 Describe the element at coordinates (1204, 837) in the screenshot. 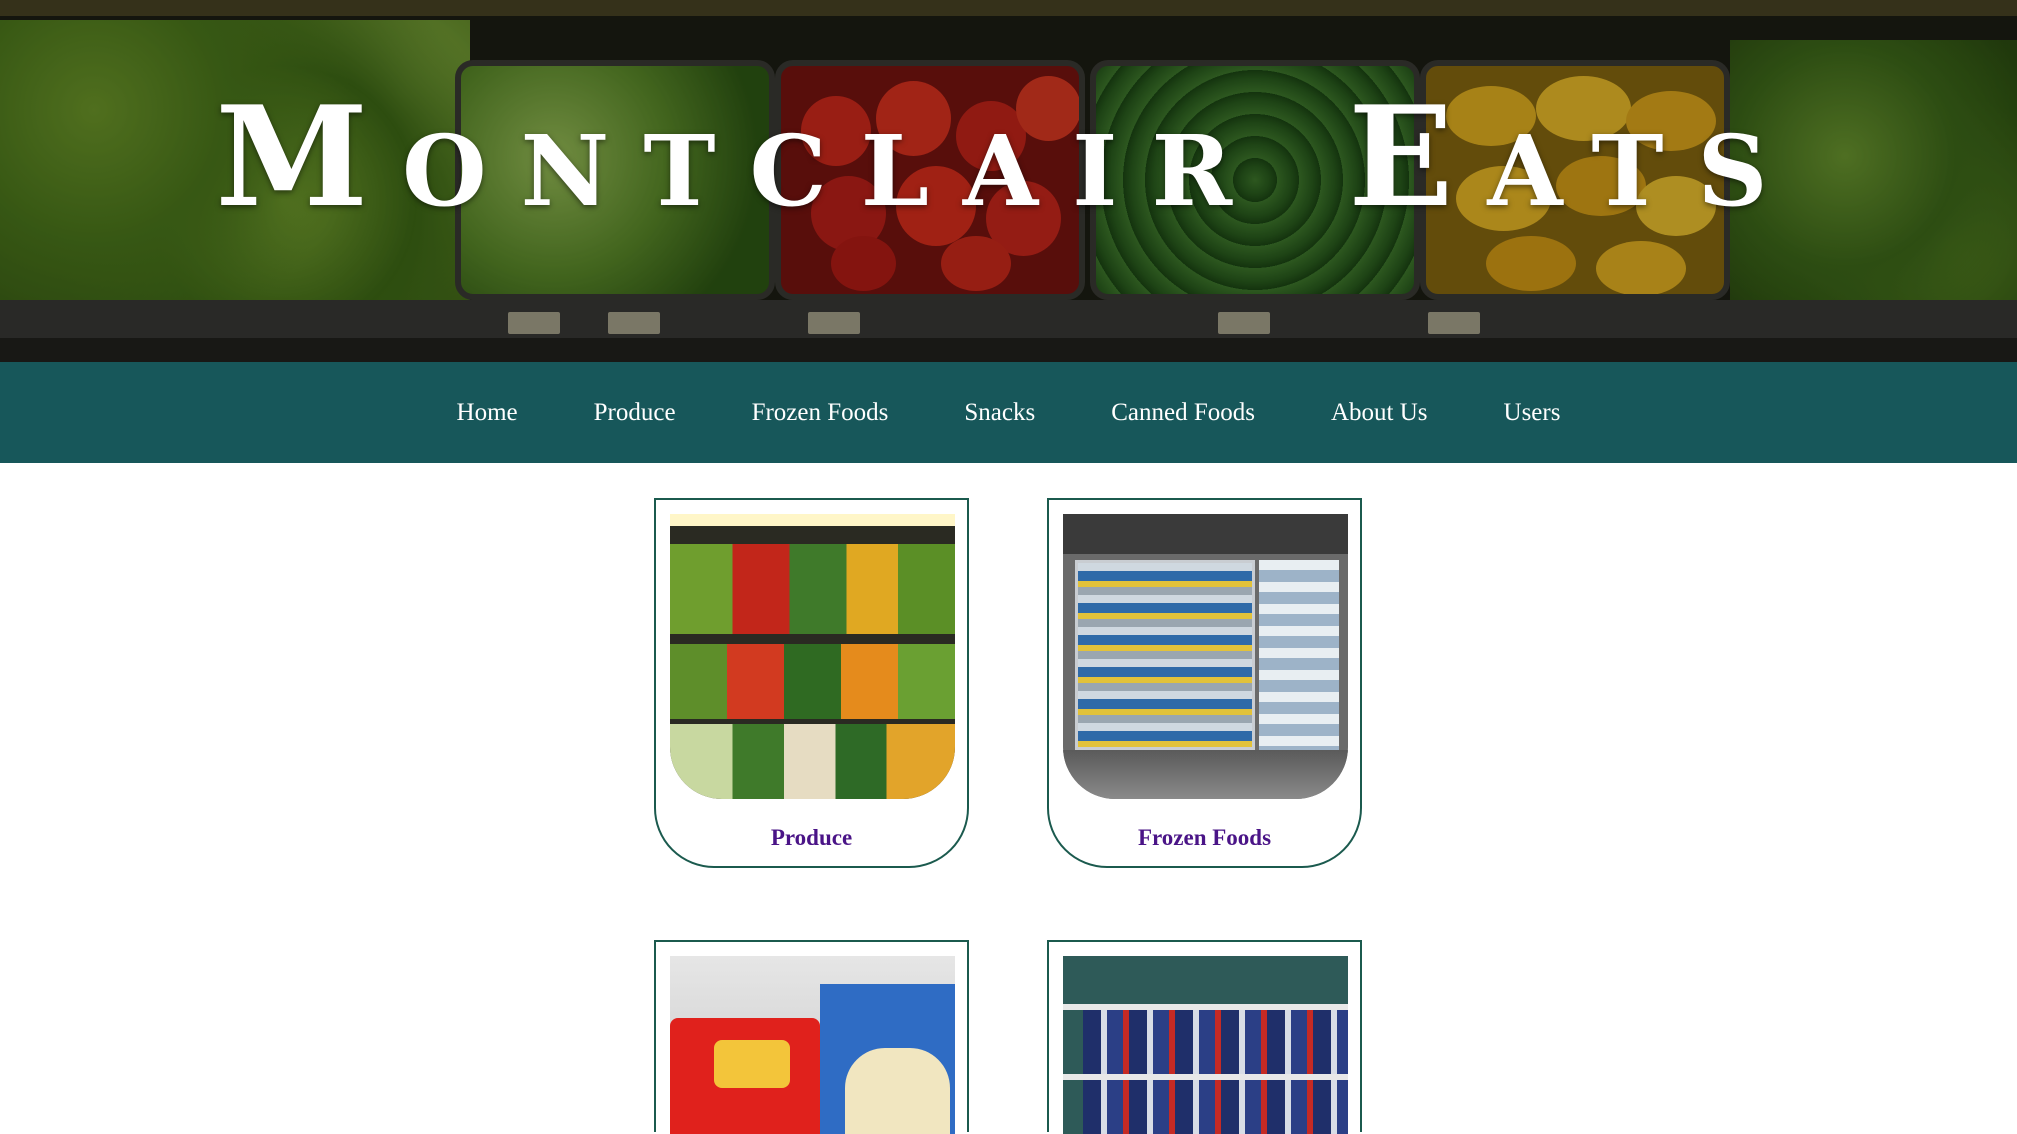

I see `category-label: Frozen Foods` at that location.